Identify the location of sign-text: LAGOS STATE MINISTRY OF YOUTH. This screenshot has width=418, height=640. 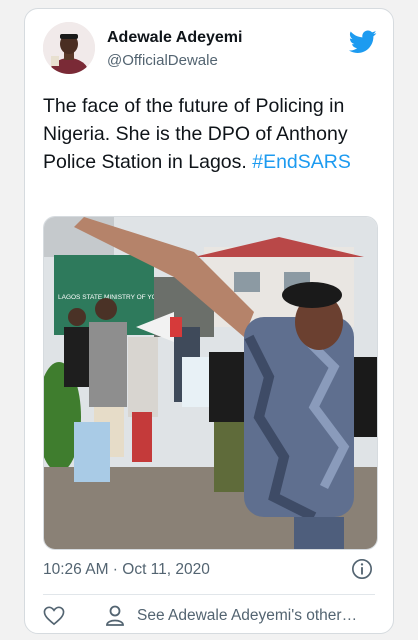
(114, 297).